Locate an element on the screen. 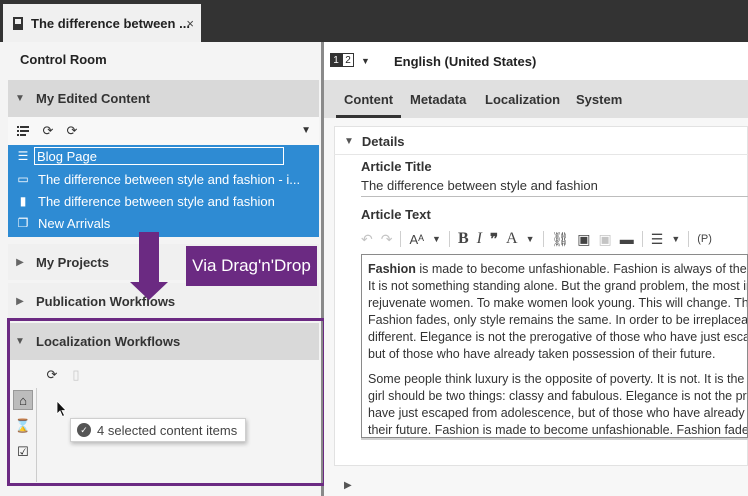 Image resolution: width=748 pixels, height=496 pixels. section-label: Details is located at coordinates (383, 141).